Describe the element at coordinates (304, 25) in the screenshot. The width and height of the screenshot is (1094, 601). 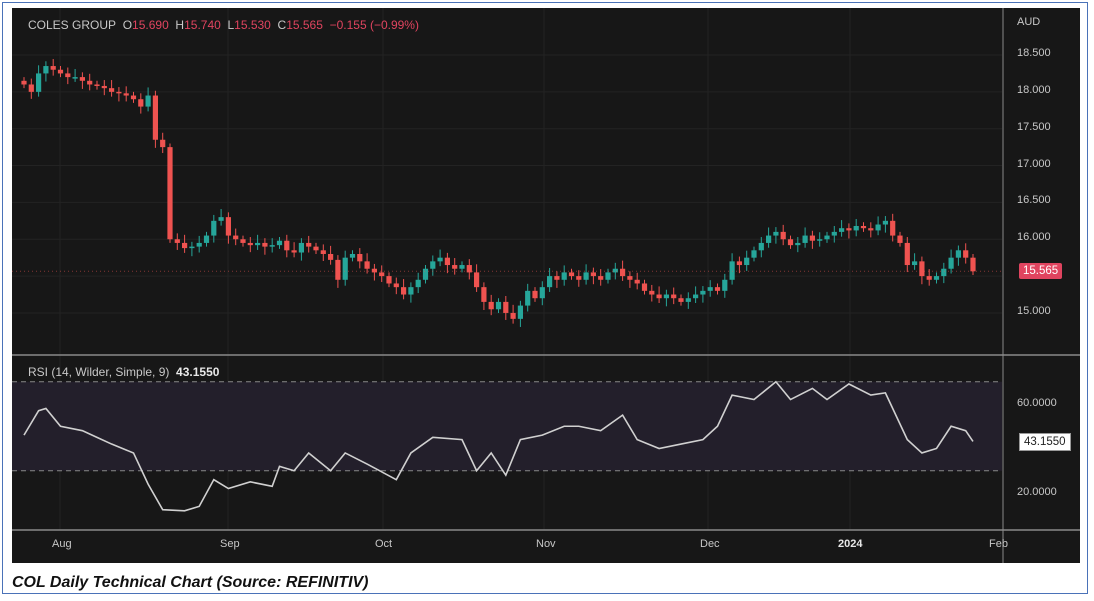
I see `close-value: 15.565` at that location.